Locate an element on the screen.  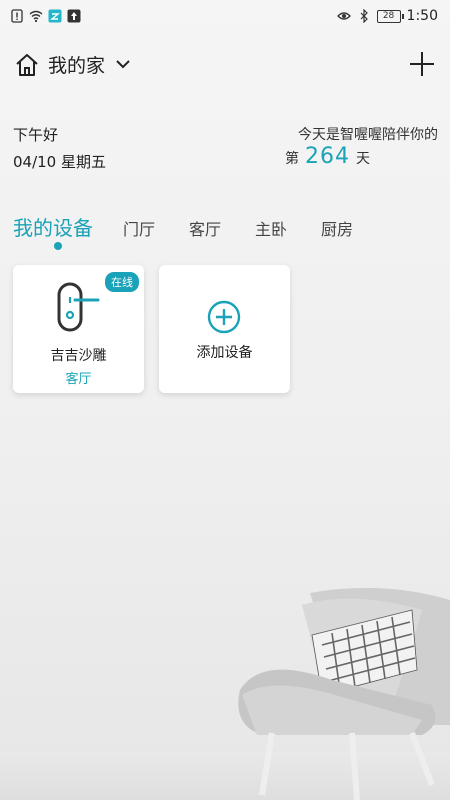
app-notification-icon is located at coordinates (55, 16).